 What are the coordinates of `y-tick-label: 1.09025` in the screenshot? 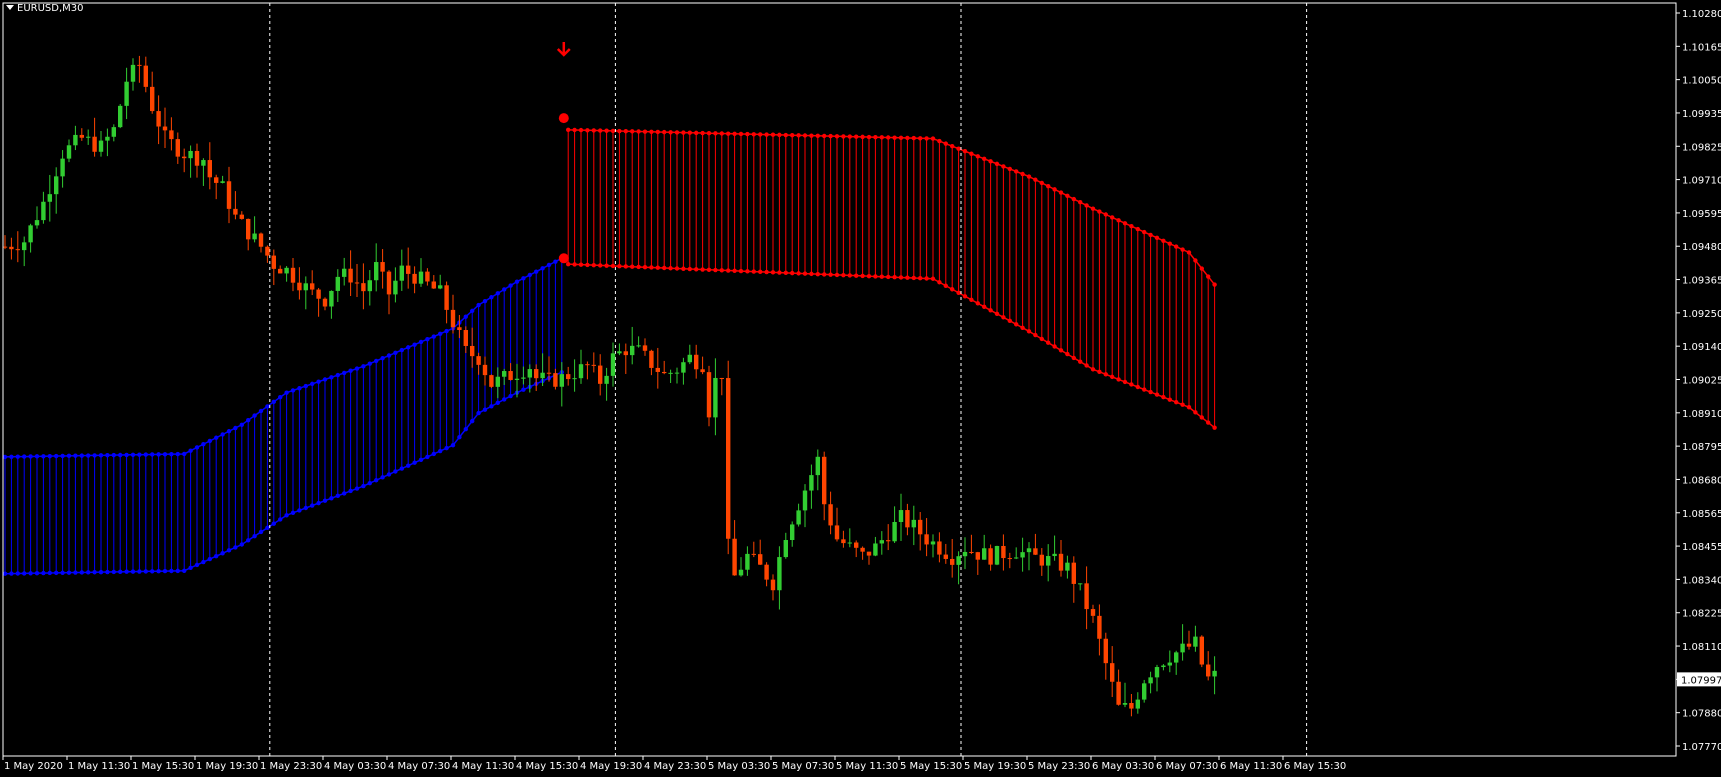 It's located at (1701, 381).